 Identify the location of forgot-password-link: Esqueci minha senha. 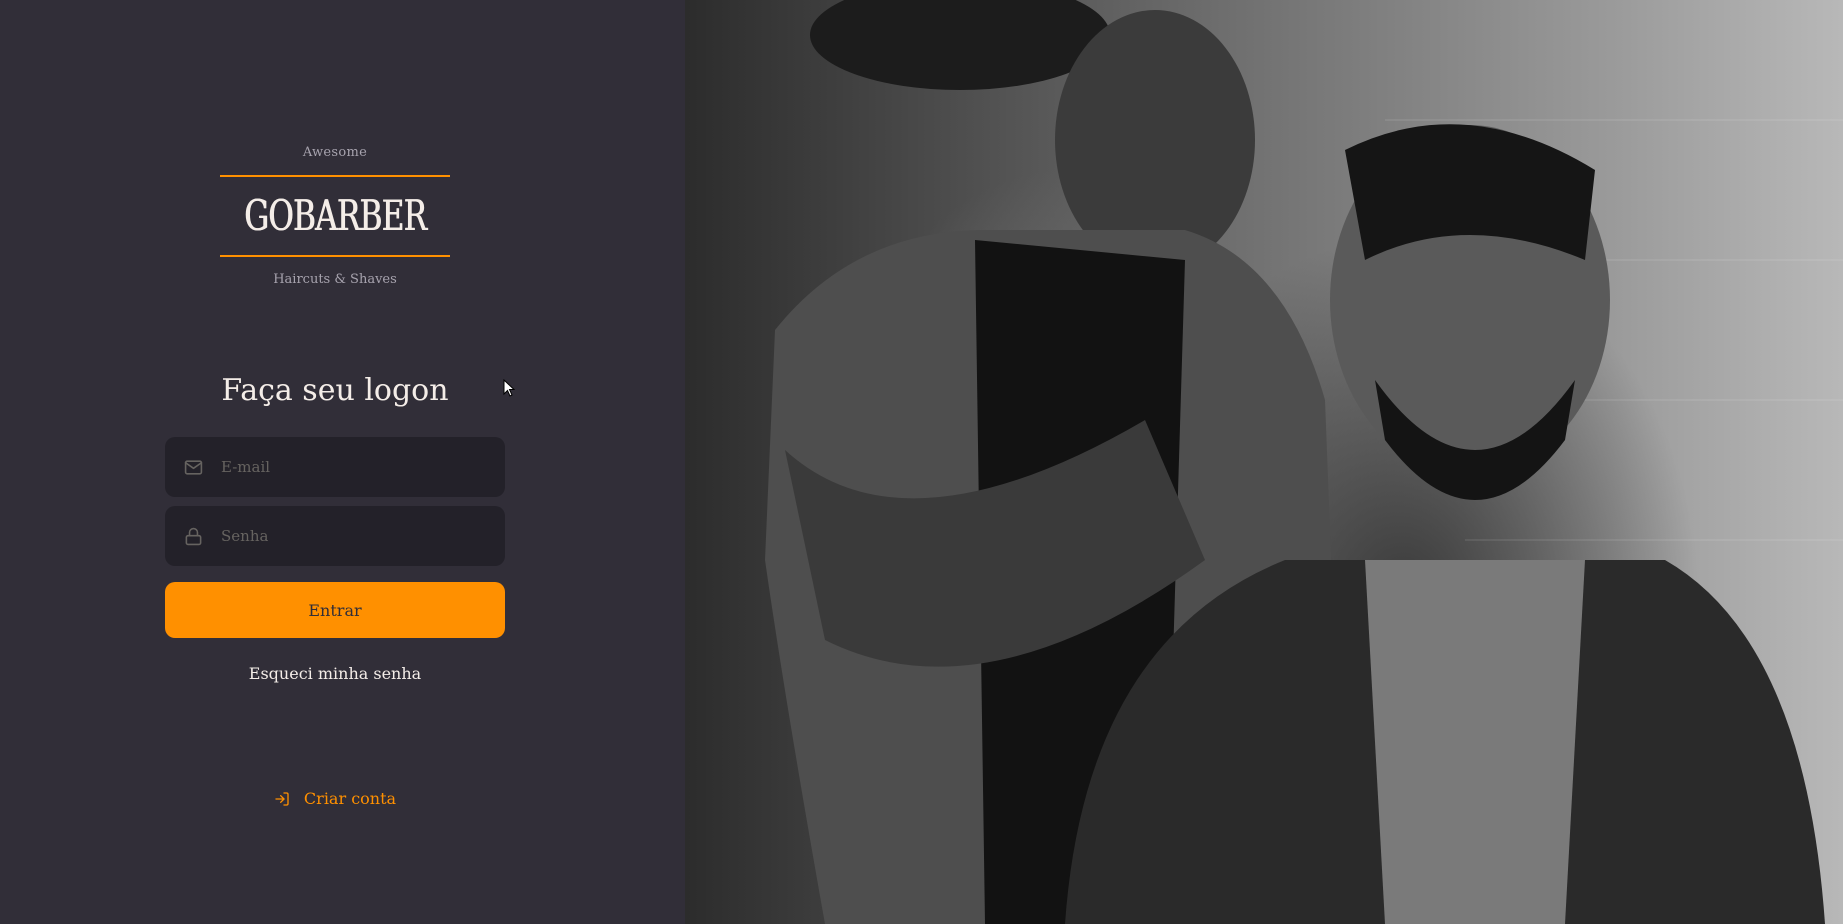
(335, 674).